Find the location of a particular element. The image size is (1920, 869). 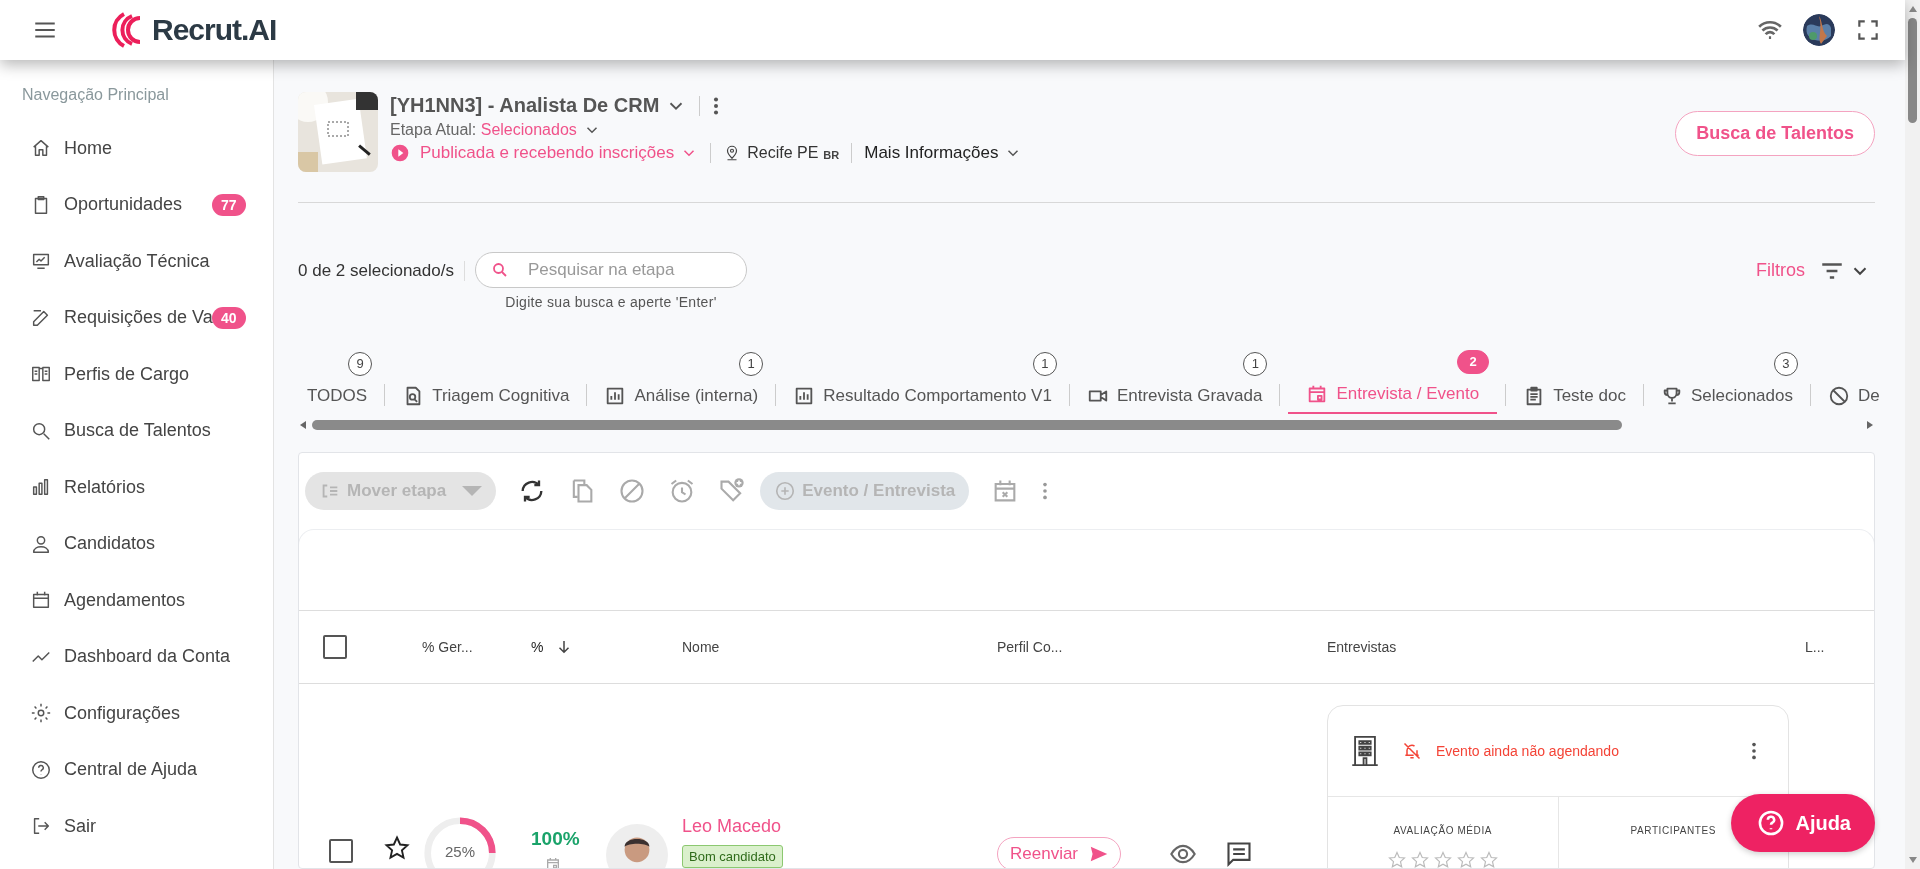

selected-count: 0 de 2 selecionado/s is located at coordinates (376, 271).